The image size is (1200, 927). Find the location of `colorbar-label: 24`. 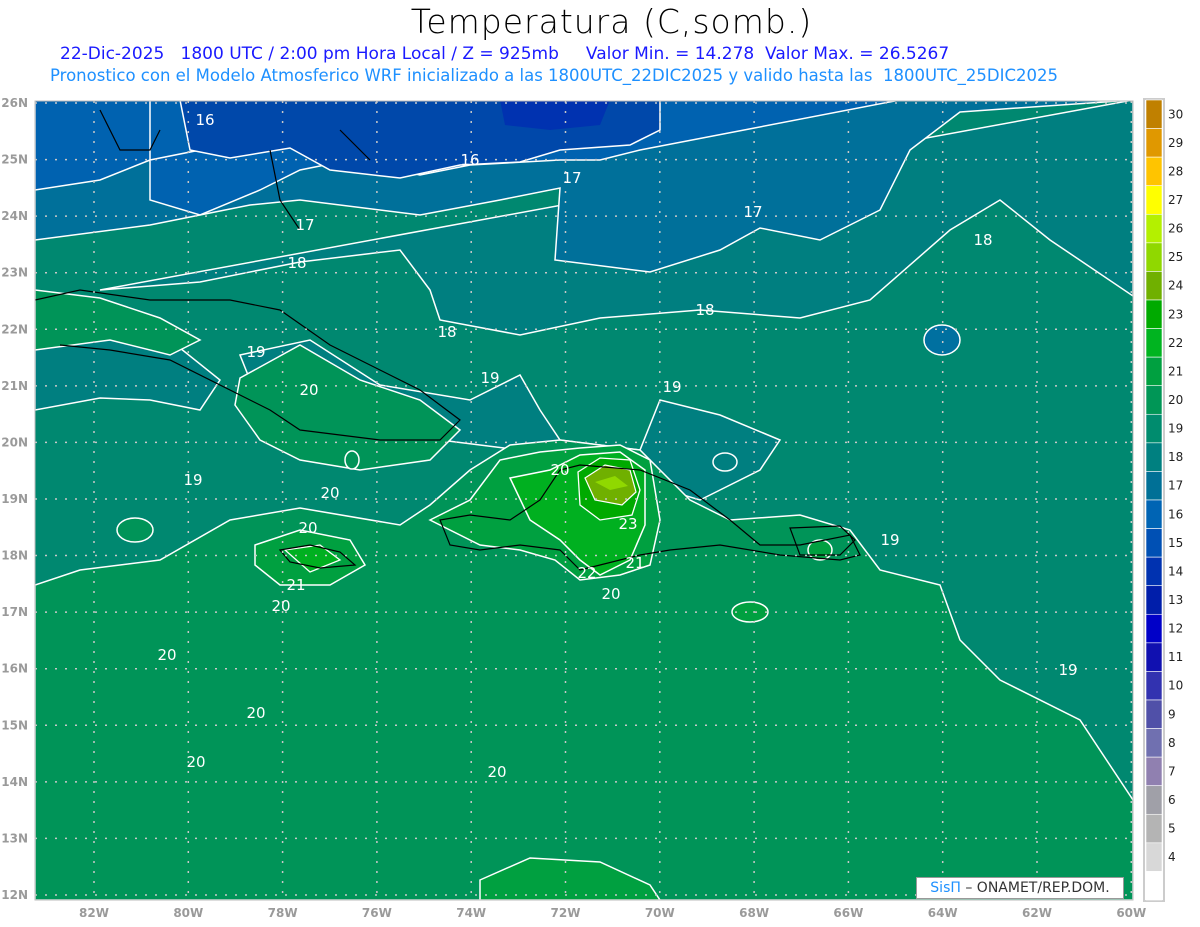

colorbar-label: 24 is located at coordinates (1175, 286).